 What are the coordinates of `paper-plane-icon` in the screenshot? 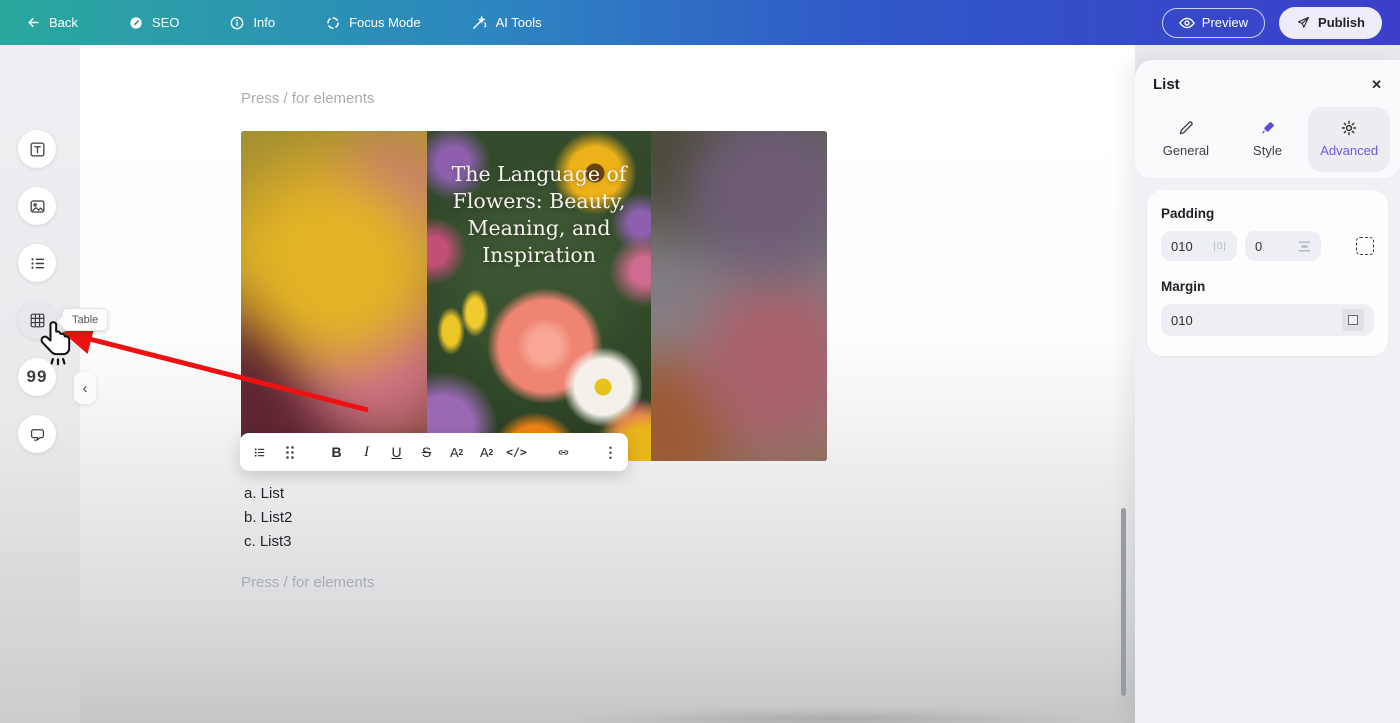 It's located at (1304, 22).